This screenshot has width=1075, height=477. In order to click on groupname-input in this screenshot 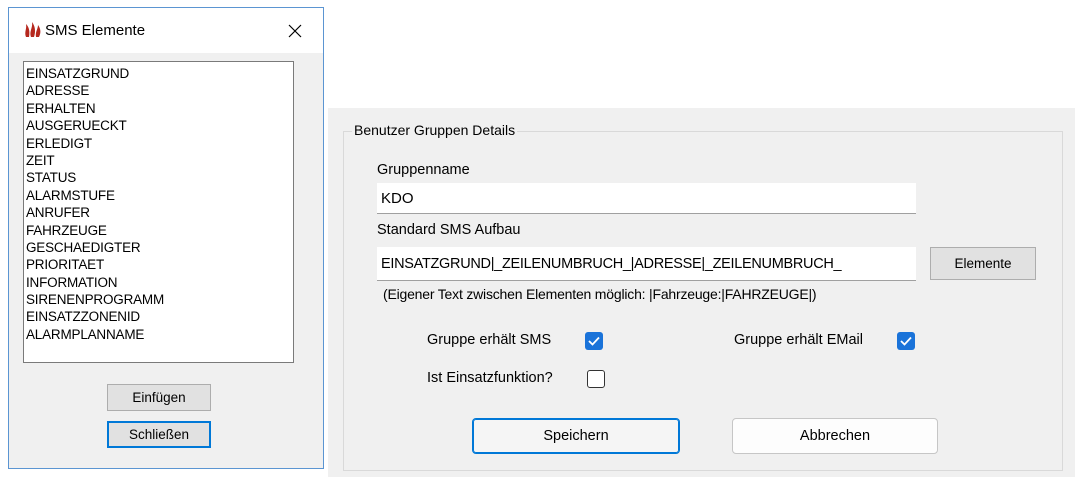, I will do `click(646, 198)`.